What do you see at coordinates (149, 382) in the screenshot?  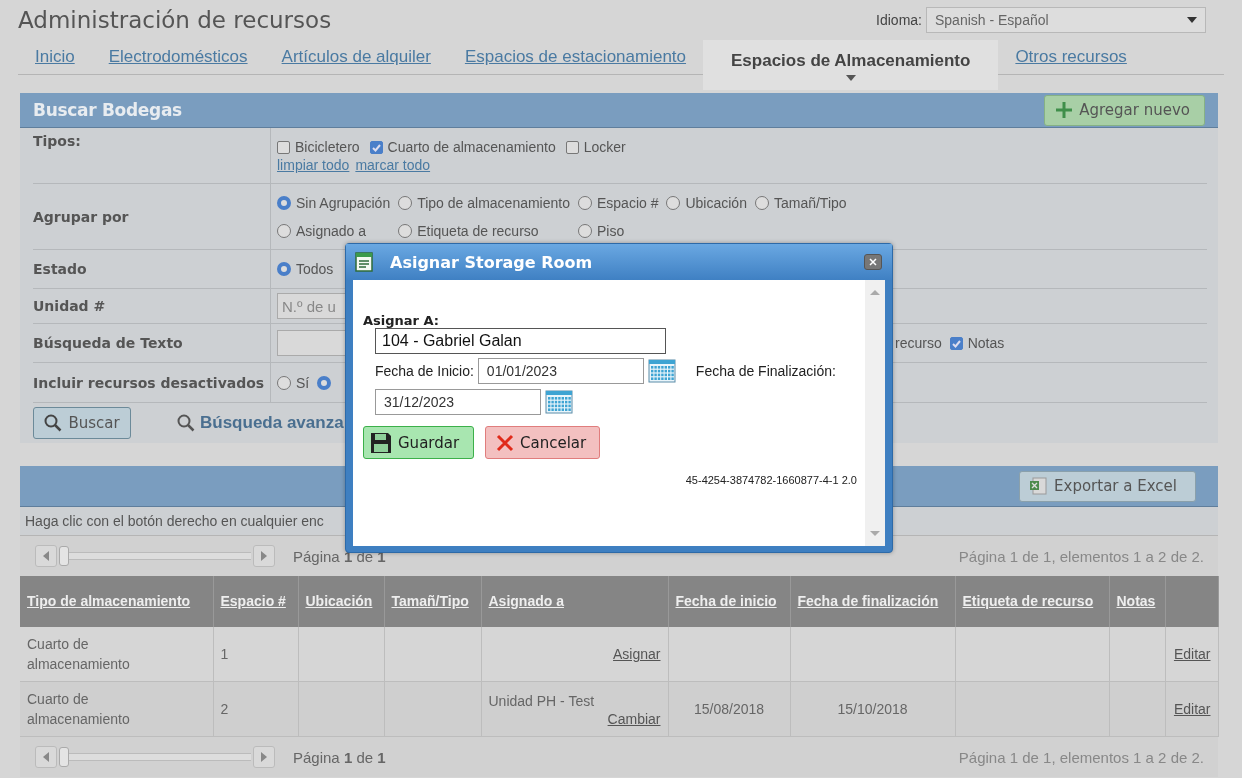 I see `field-label: Incluir recursos desactivados` at bounding box center [149, 382].